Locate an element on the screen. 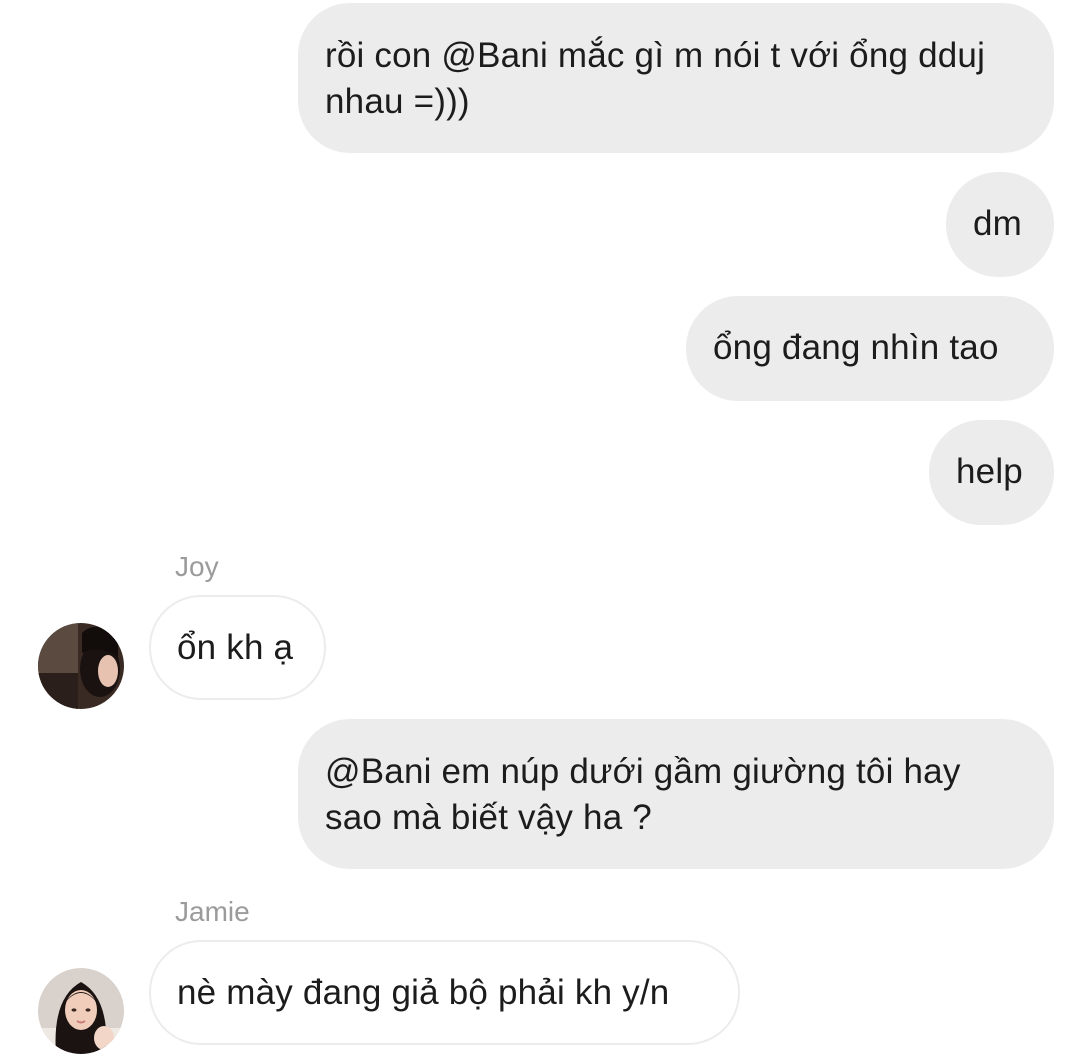  incoming-message: ổn kh ạ is located at coordinates (237, 647).